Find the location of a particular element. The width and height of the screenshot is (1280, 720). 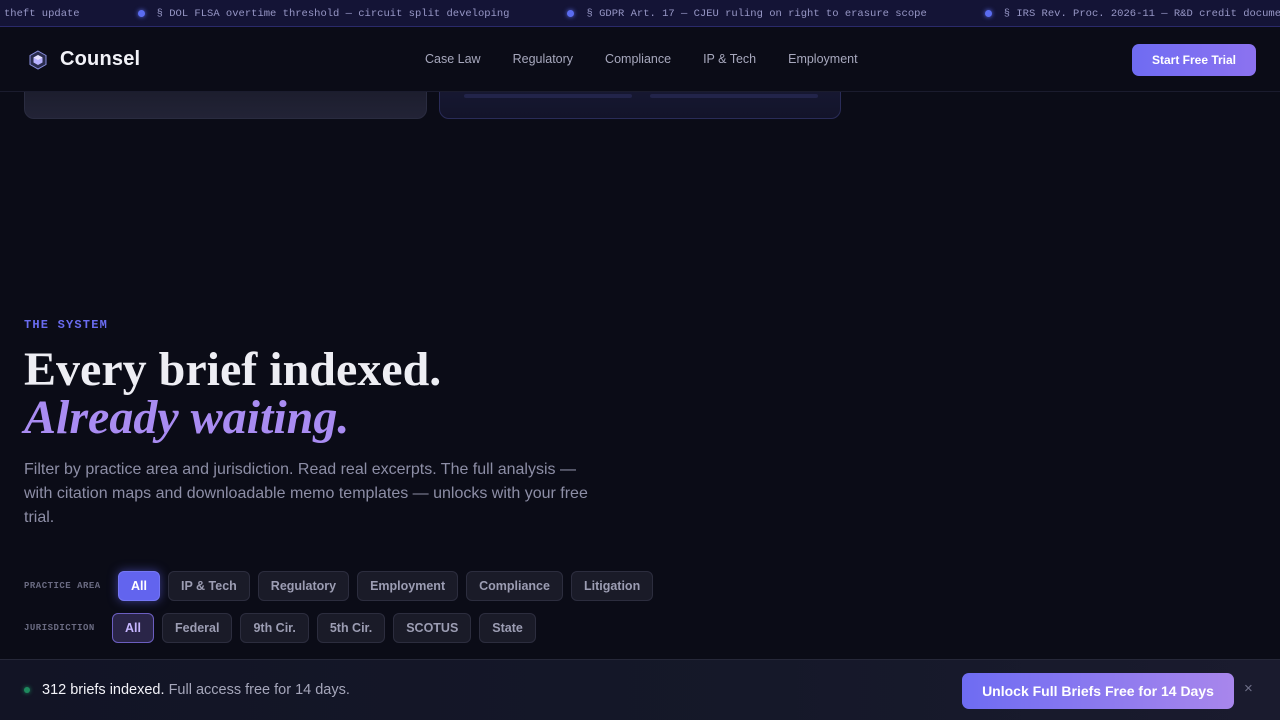

ticker-item-text: theft update is located at coordinates (42, 13).